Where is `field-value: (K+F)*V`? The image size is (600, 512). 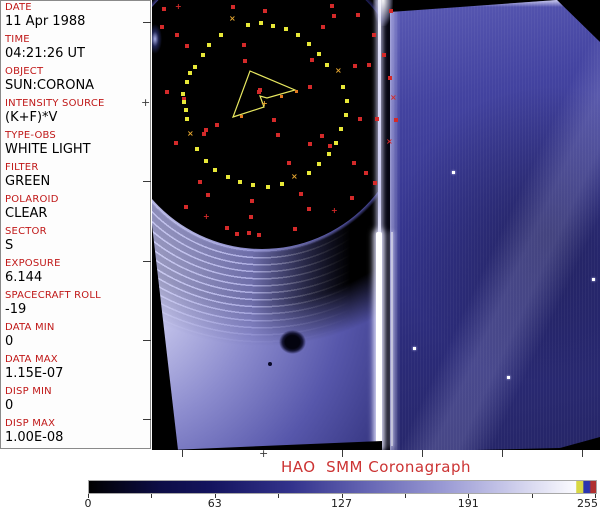 field-value: (K+F)*V is located at coordinates (31, 117).